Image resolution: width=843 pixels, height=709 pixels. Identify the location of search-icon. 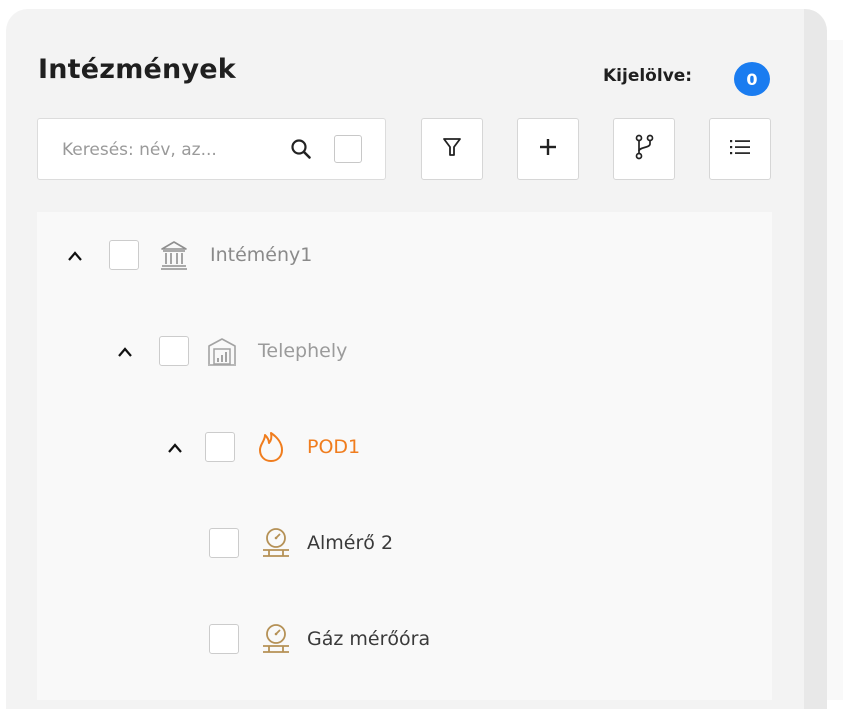
(301, 151).